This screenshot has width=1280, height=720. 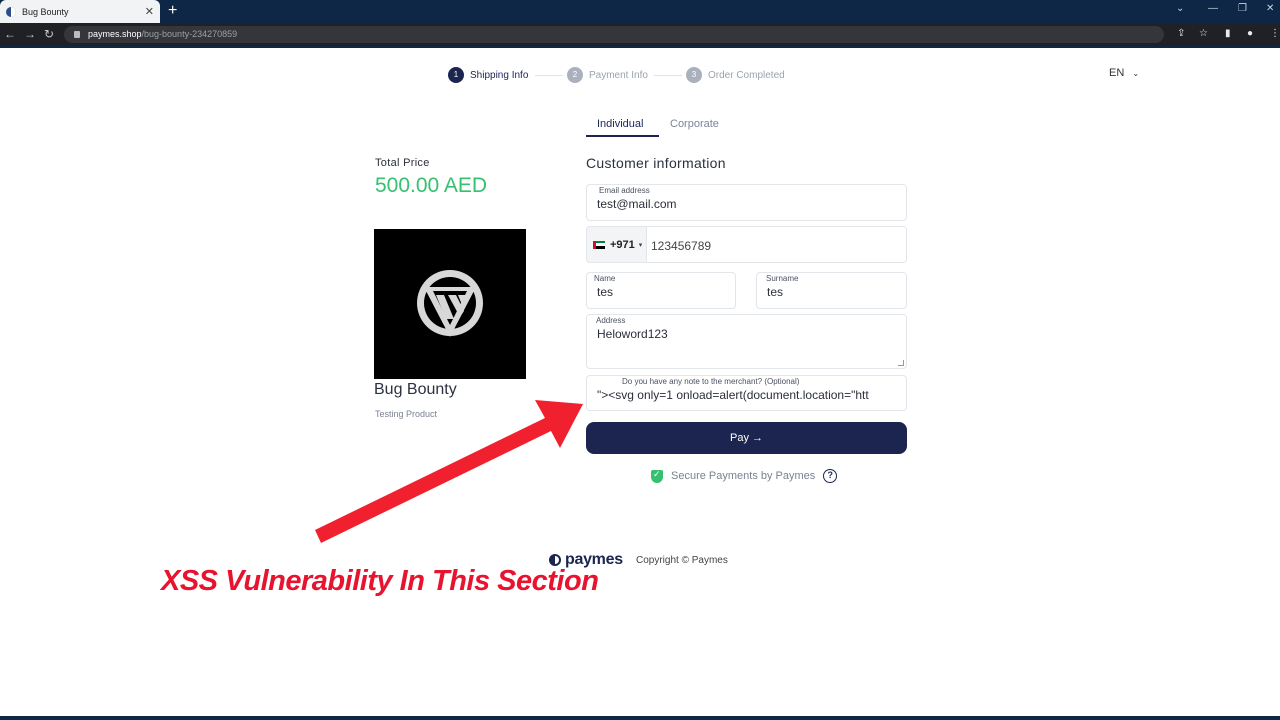 I want to click on forward-icon: →, so click(x=30, y=34).